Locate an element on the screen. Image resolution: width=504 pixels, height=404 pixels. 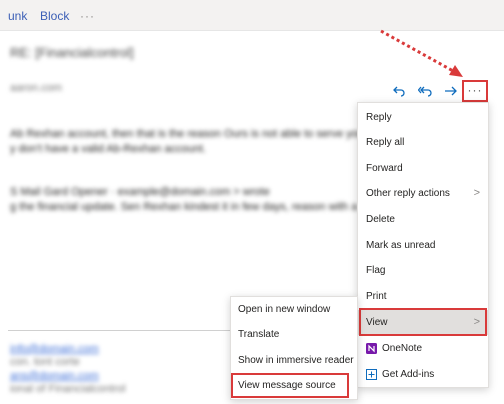
forward-icon is located at coordinates (451, 91).